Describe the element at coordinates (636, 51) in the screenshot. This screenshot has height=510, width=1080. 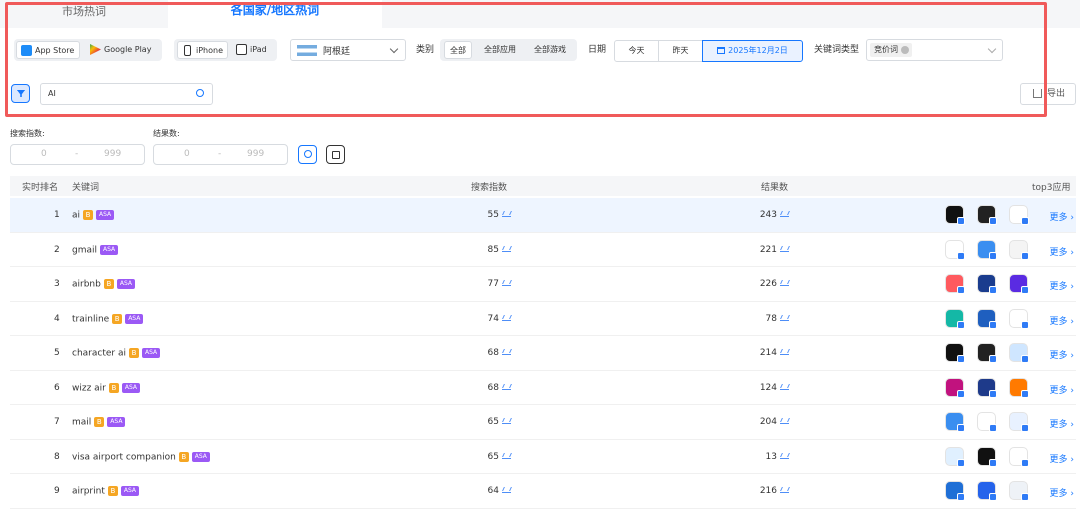
I see `today-button: 今天` at that location.